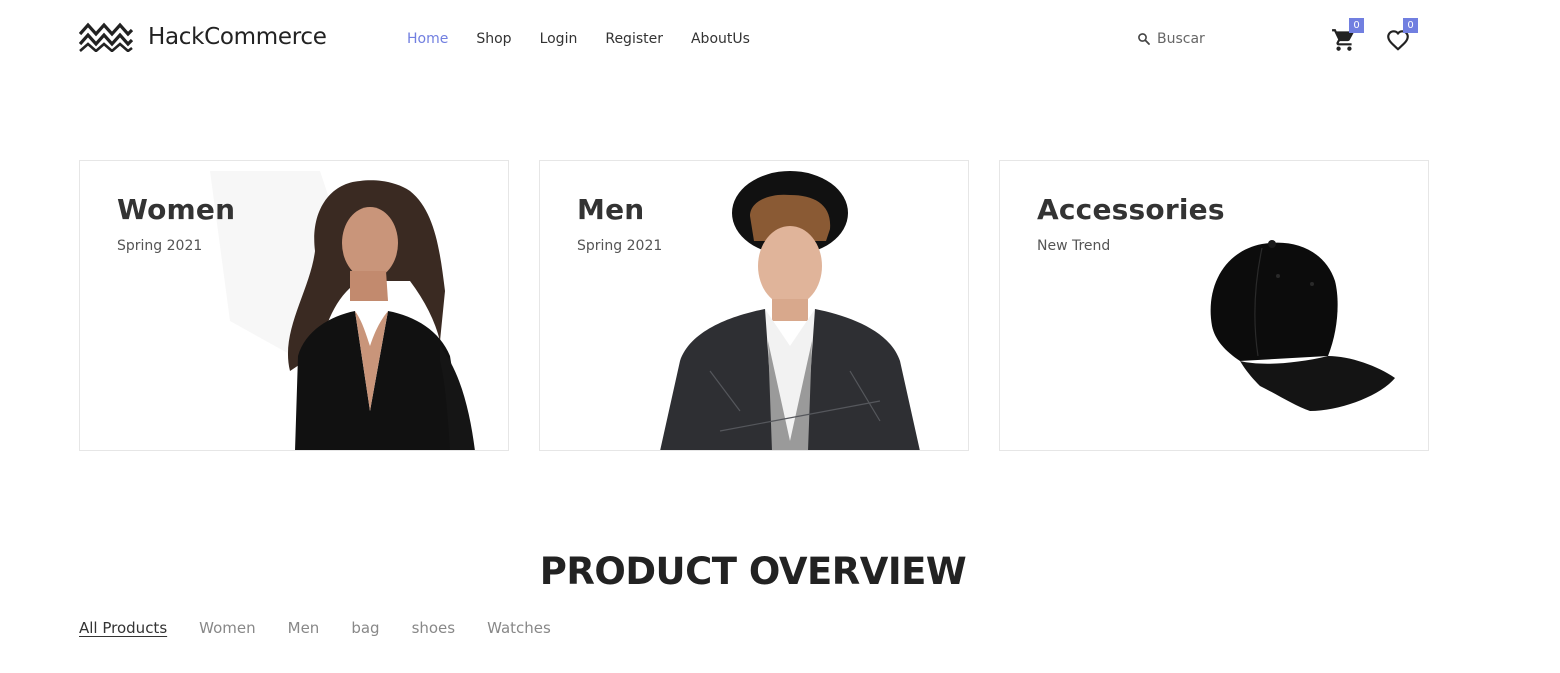 The height and width of the screenshot is (673, 1560). Describe the element at coordinates (331, 628) in the screenshot. I see `product-filter-bar: All Products Women Men bag shoes Watches` at that location.